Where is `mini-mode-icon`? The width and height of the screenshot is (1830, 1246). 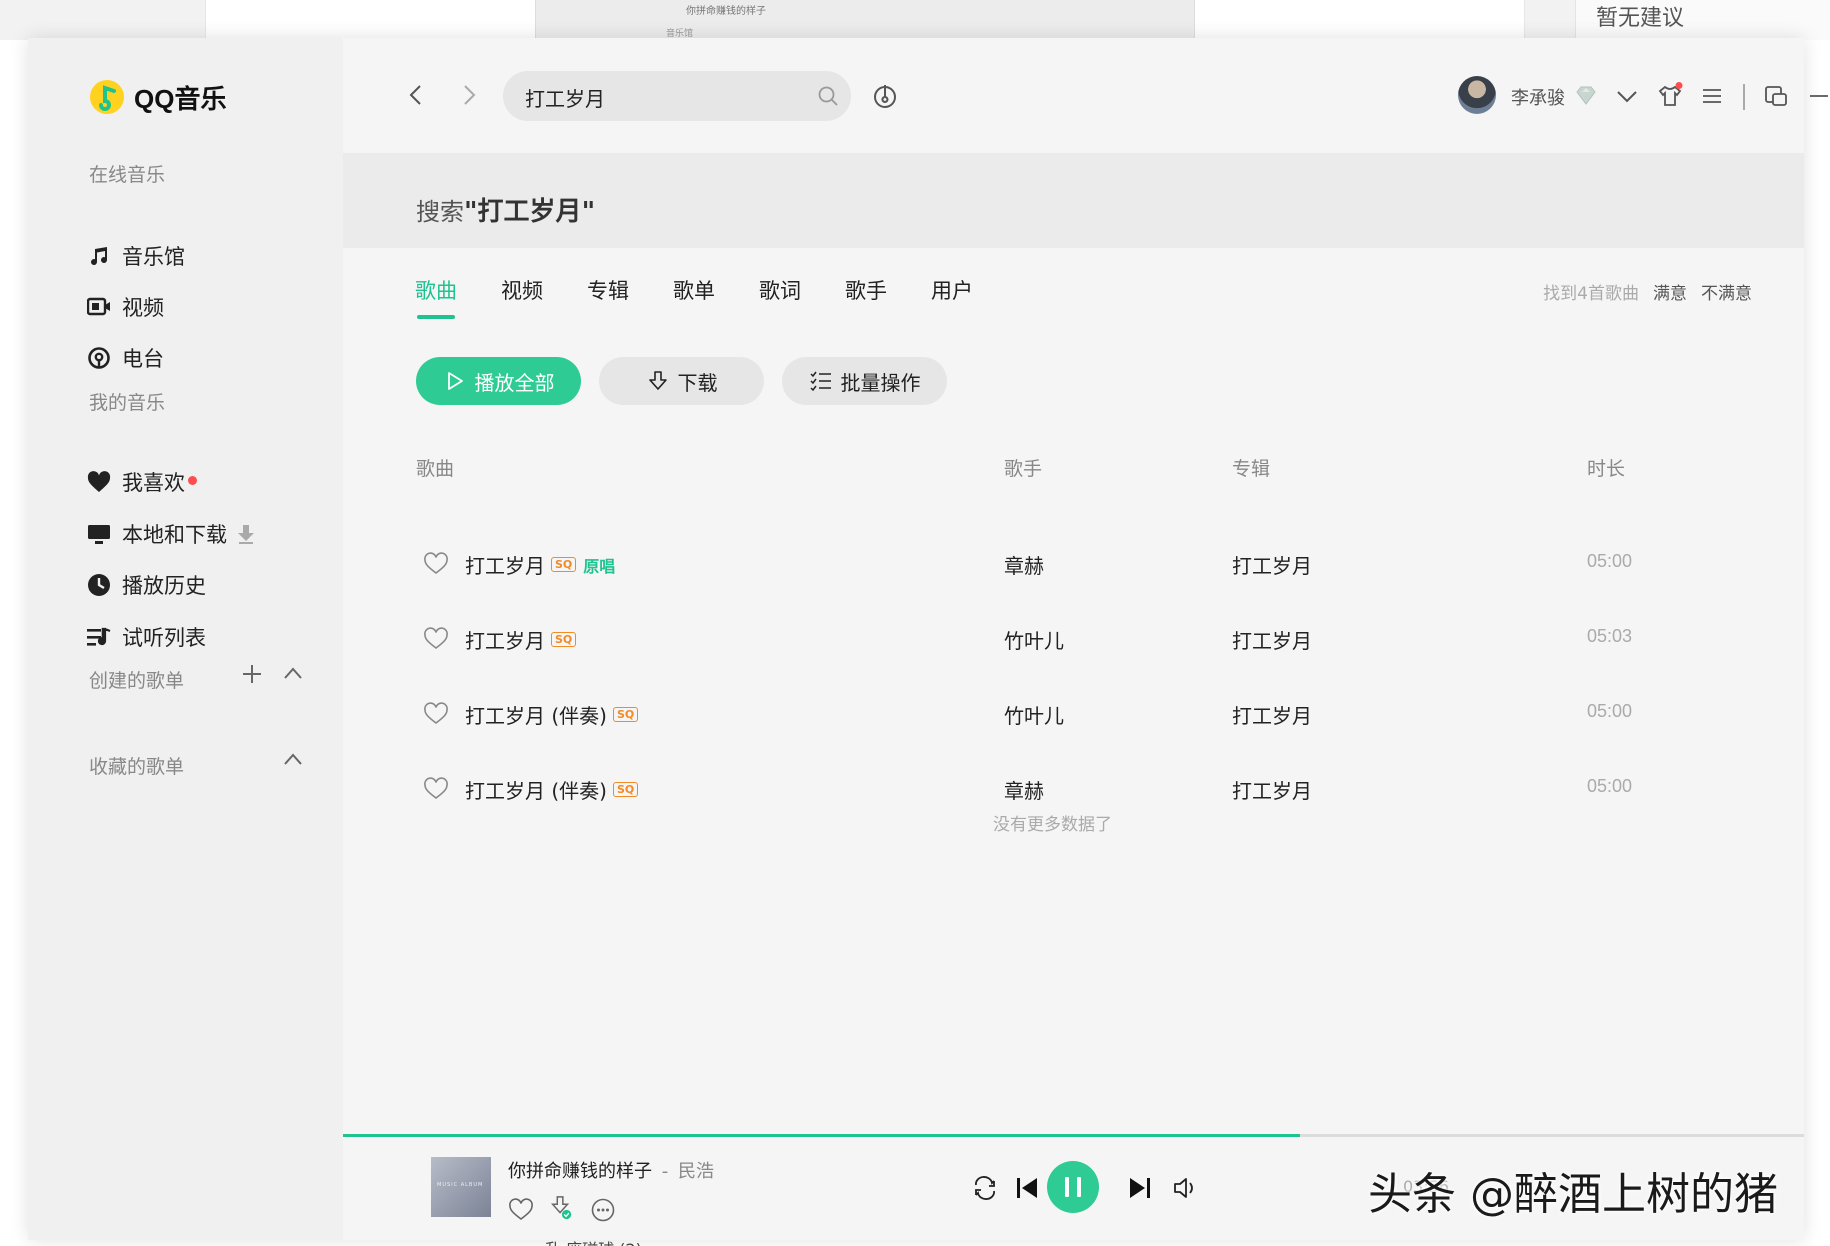
mini-mode-icon is located at coordinates (1776, 96).